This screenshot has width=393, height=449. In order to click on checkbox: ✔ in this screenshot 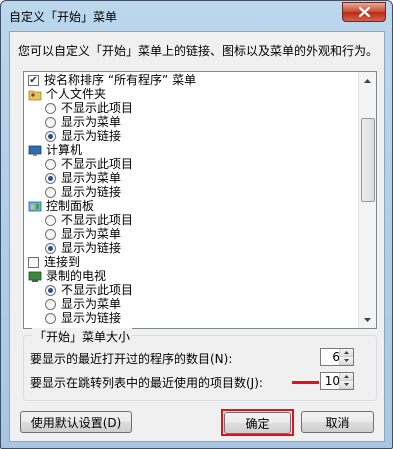, I will do `click(33, 80)`.